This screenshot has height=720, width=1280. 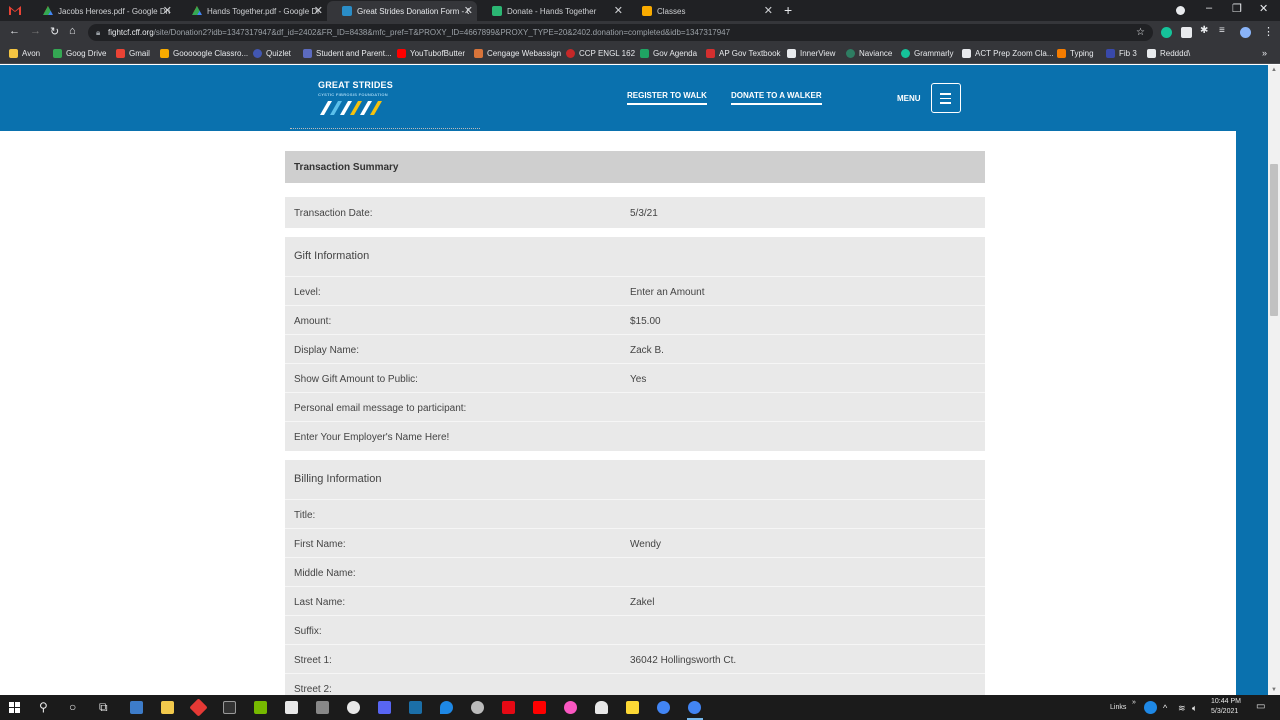 I want to click on bookmark-item: Avon, so click(x=24, y=54).